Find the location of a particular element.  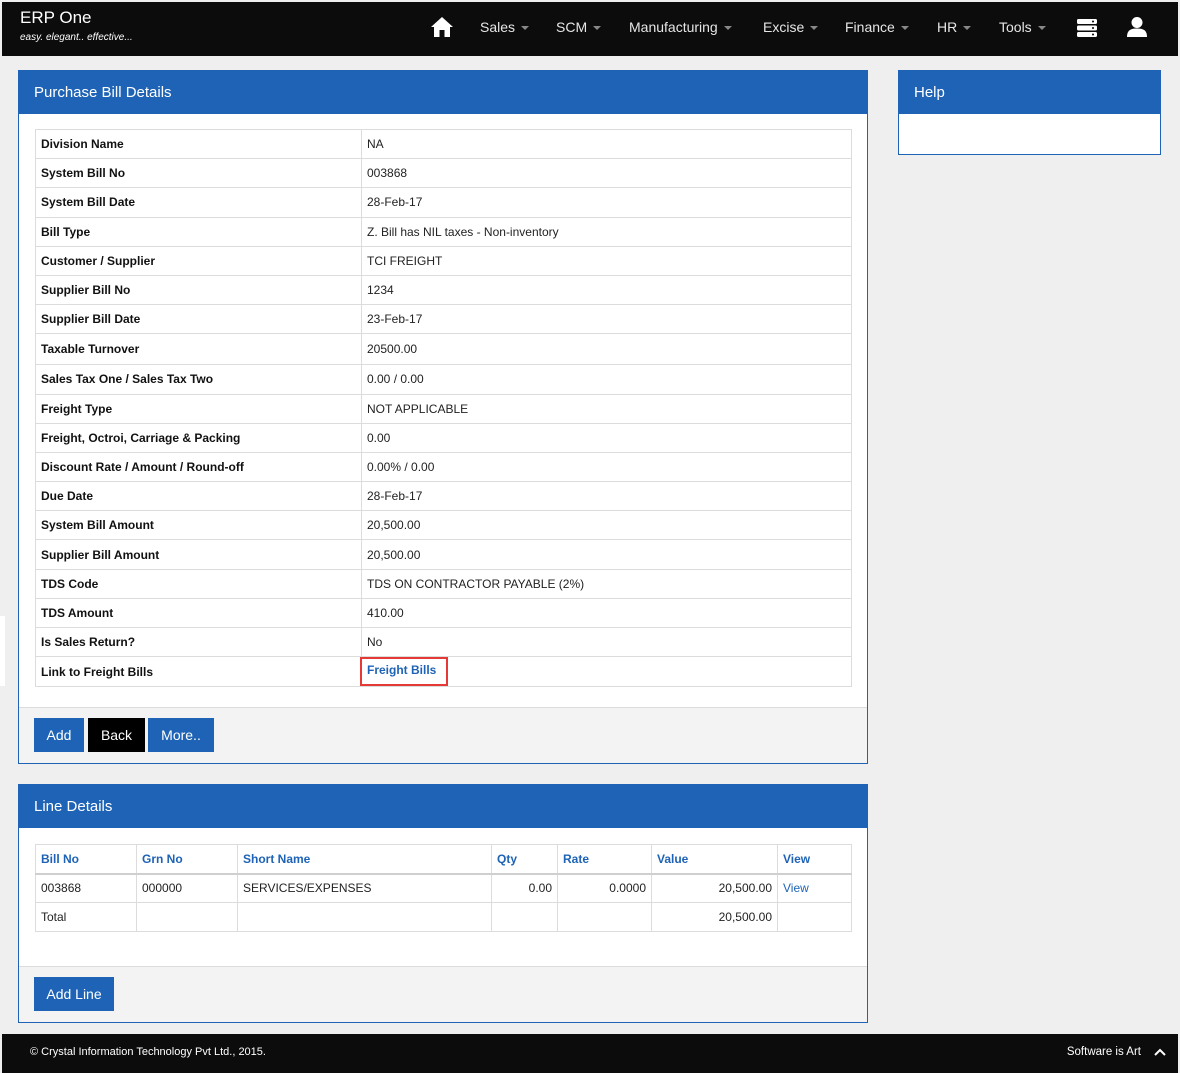

help-panel: Help is located at coordinates (1029, 112).